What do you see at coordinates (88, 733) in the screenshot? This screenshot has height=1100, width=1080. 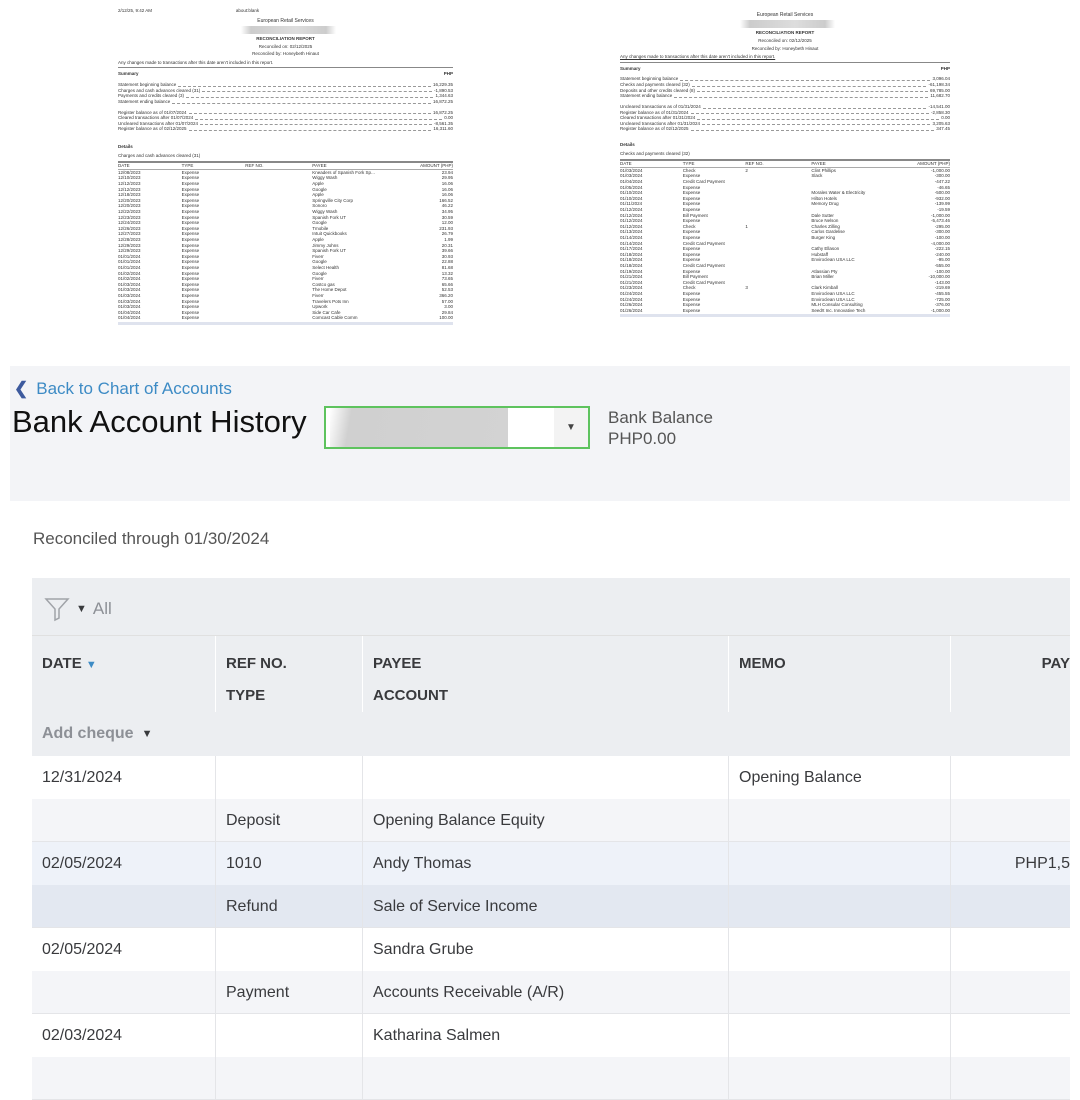 I see `add-cheque-label: Add cheque` at bounding box center [88, 733].